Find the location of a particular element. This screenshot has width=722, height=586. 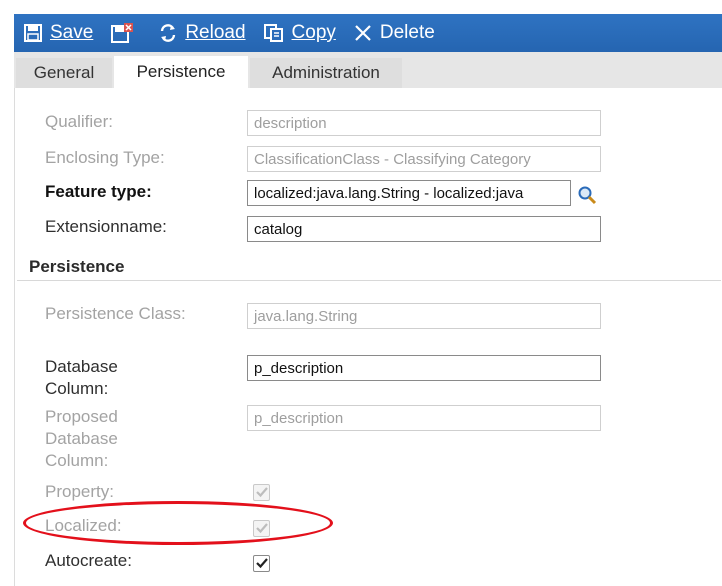

extensionname-field: catalog is located at coordinates (424, 229).